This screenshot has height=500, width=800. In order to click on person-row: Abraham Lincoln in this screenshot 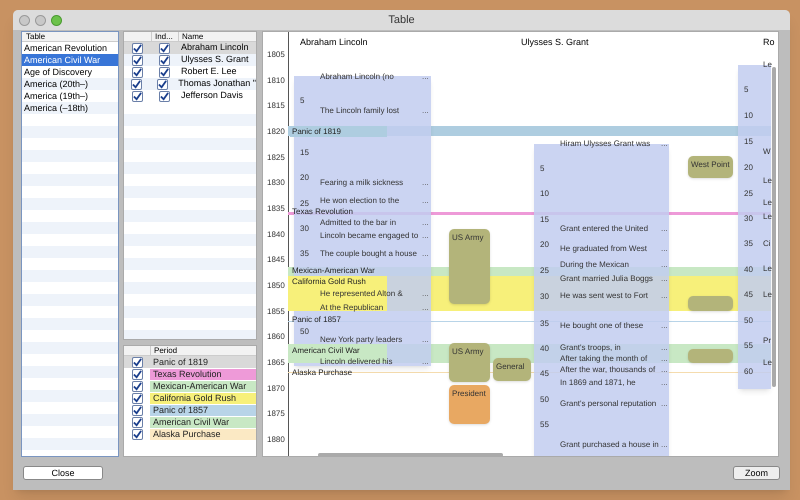, I will do `click(190, 48)`.